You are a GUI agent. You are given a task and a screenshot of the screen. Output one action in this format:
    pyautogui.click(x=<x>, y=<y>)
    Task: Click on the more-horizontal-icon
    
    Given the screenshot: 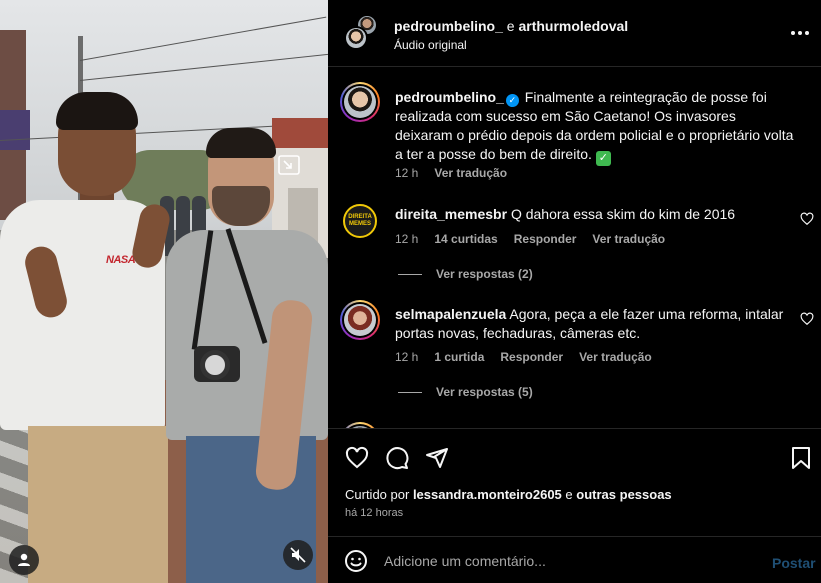 What is the action you would take?
    pyautogui.click(x=800, y=33)
    